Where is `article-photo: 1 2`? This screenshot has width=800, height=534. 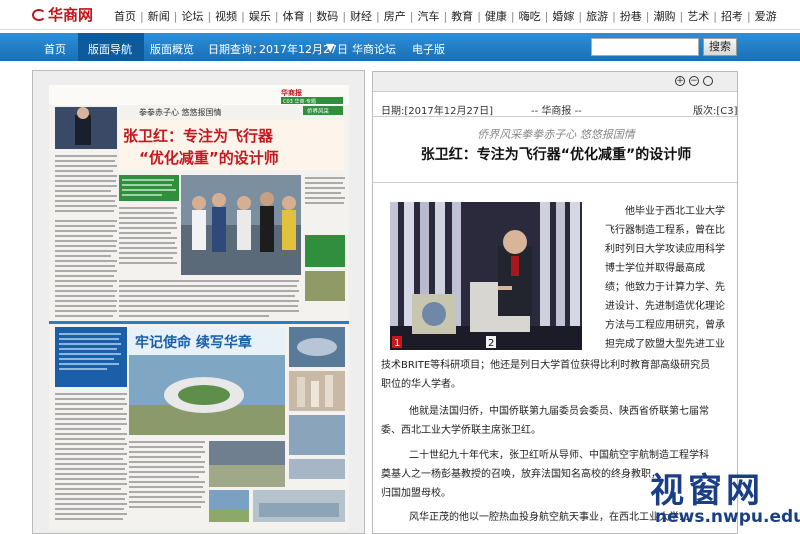
article-photo: 1 2 is located at coordinates (486, 276).